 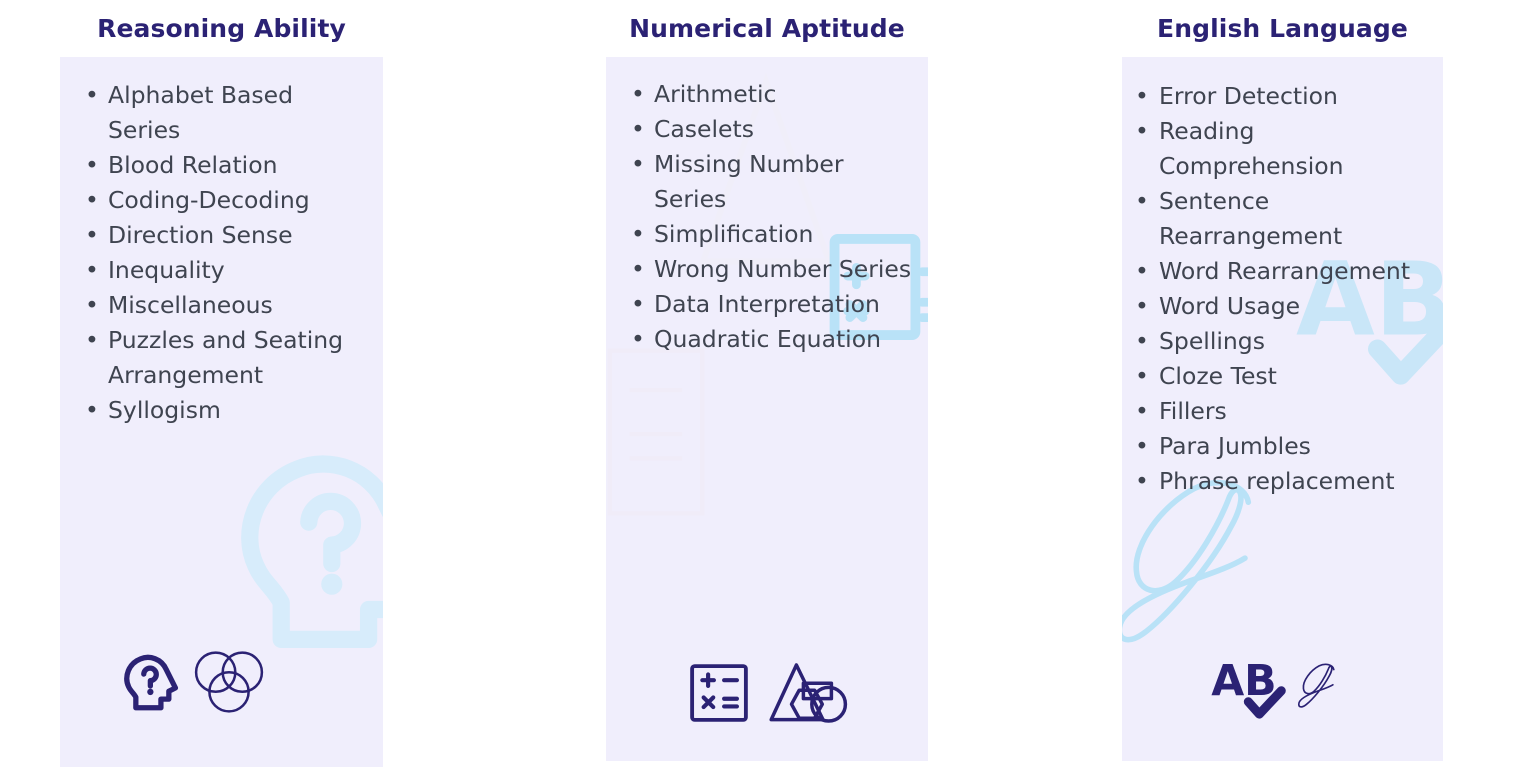 I want to click on icon-row: AB, so click(x=1277, y=690).